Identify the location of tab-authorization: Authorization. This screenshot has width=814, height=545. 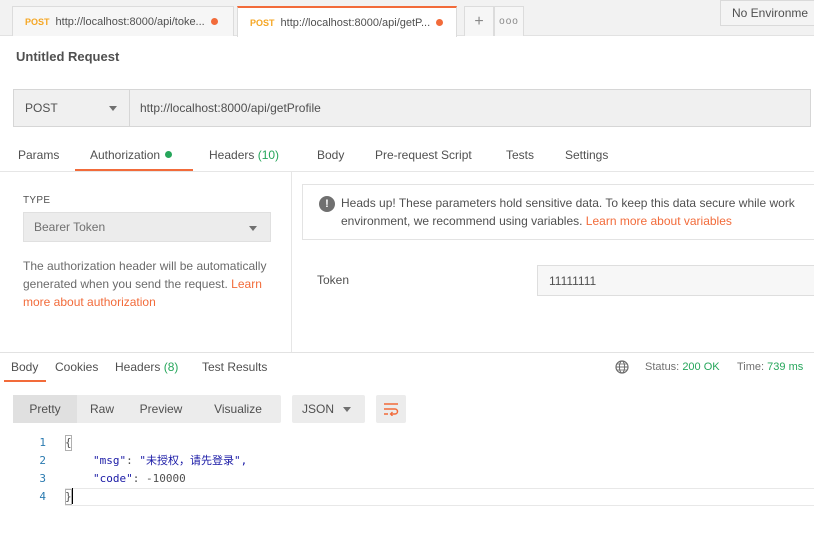
(131, 155).